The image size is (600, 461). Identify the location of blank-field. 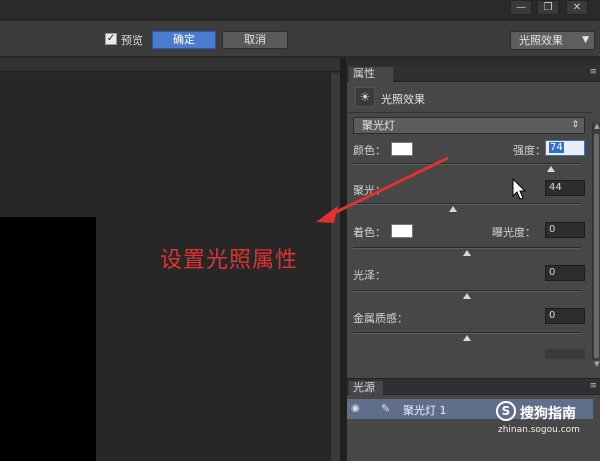
(565, 354).